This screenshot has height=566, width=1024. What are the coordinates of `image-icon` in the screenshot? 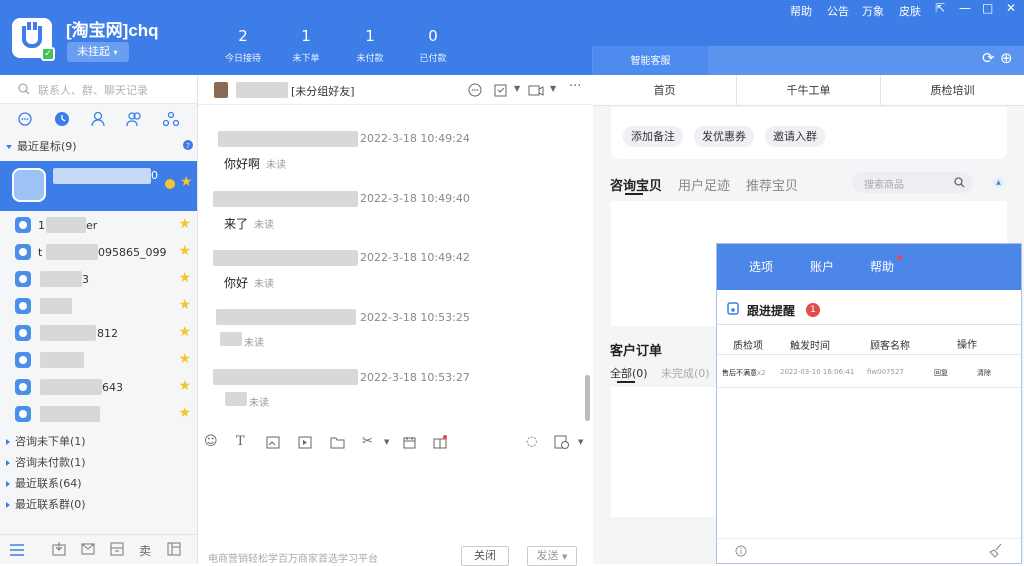 It's located at (273, 442).